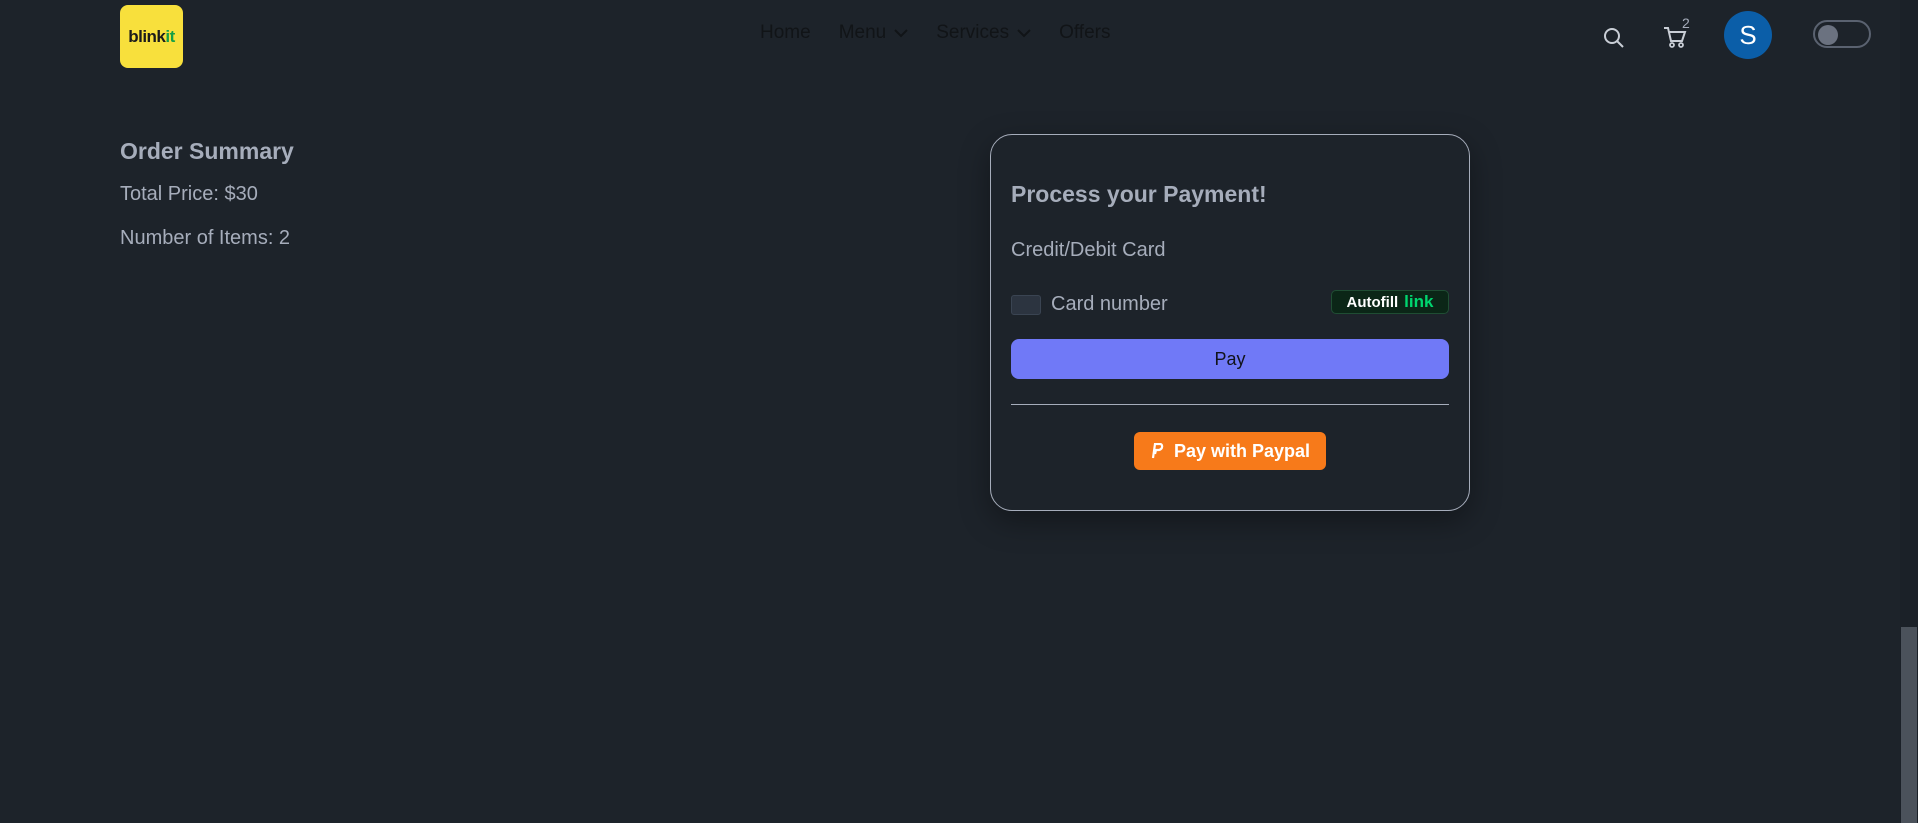  I want to click on search-button, so click(1614, 38).